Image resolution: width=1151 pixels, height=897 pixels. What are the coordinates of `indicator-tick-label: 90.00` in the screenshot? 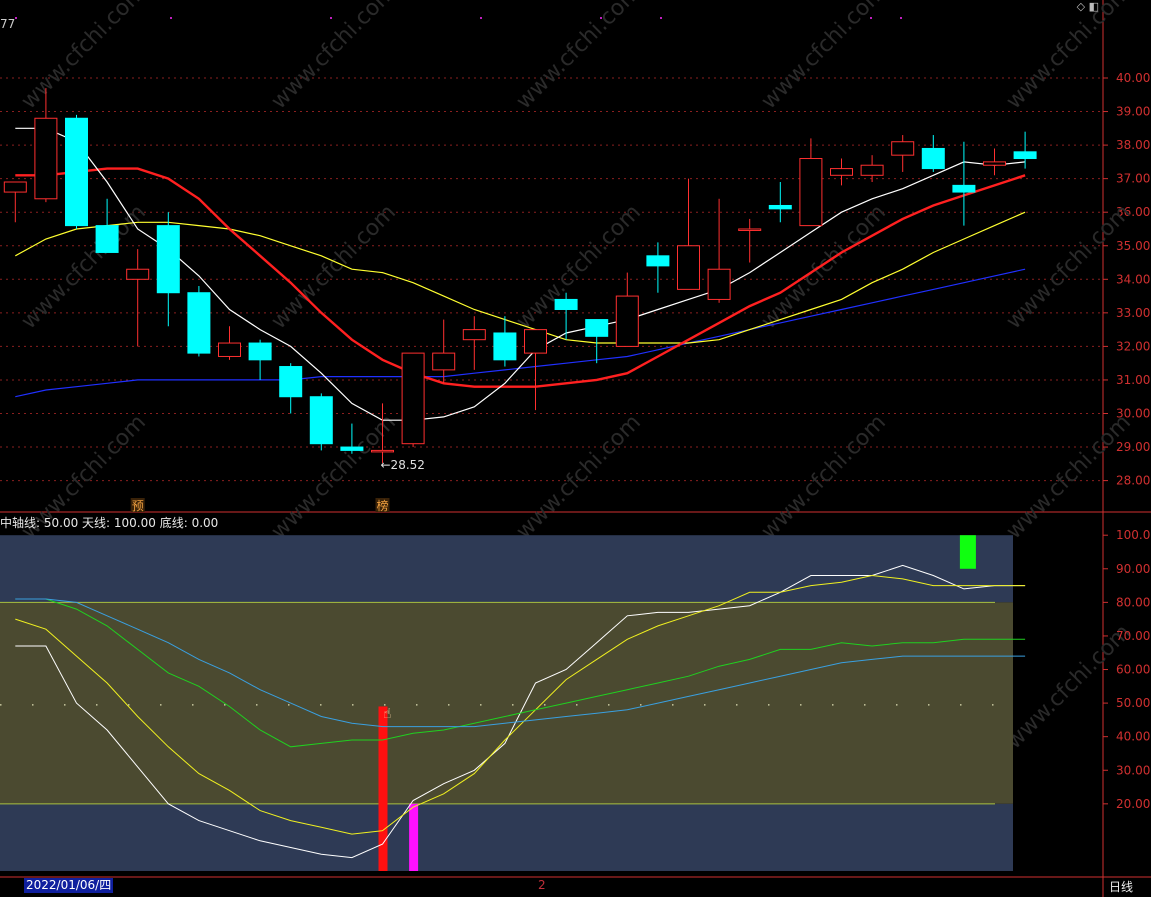 It's located at (1133, 569).